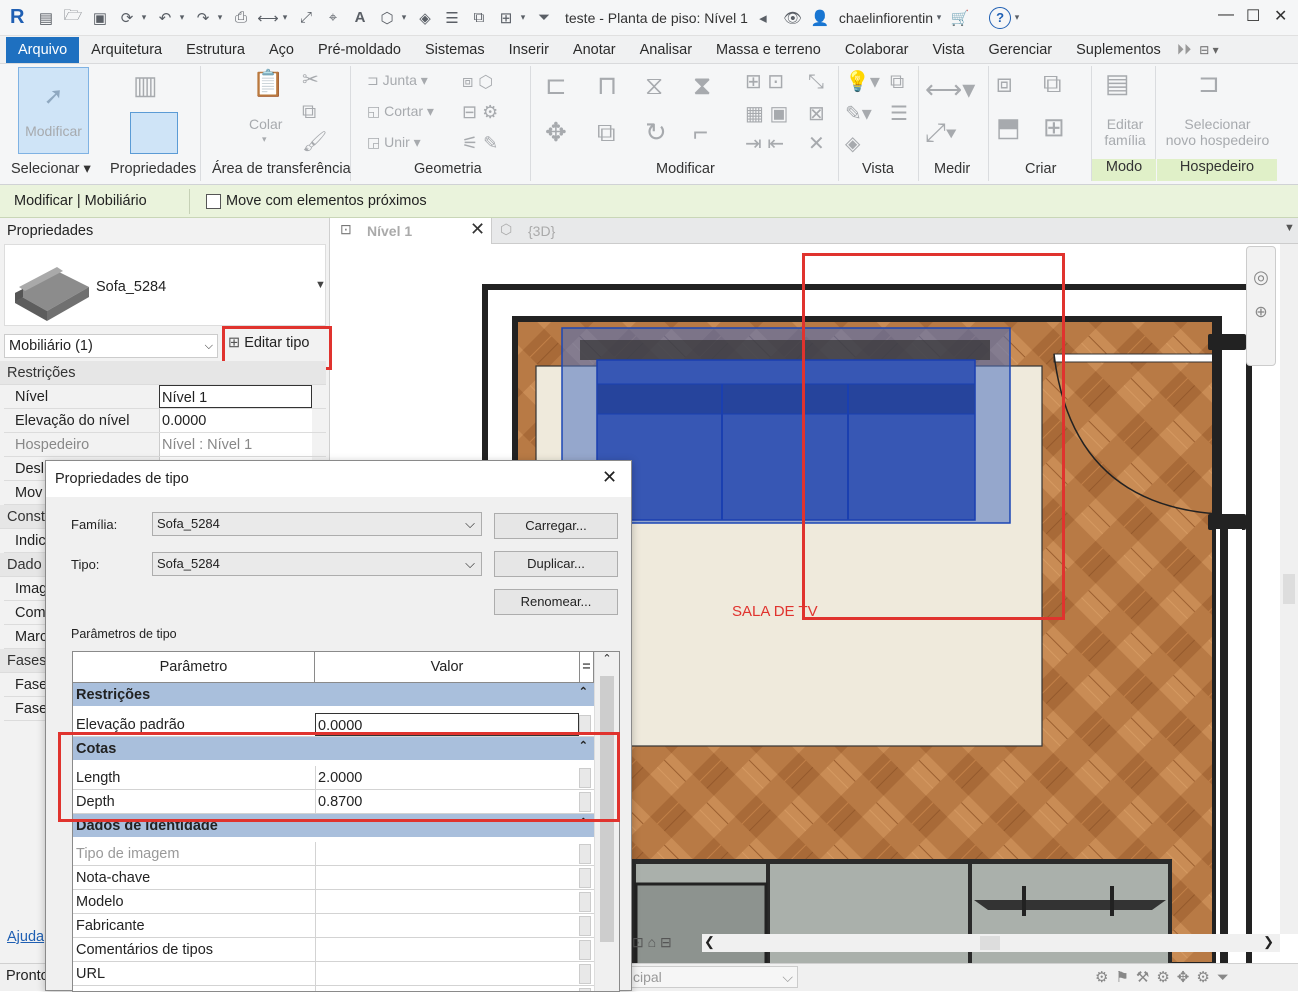 Image resolution: width=1298 pixels, height=992 pixels. I want to click on mirror-axis-icon: ⧖, so click(654, 85).